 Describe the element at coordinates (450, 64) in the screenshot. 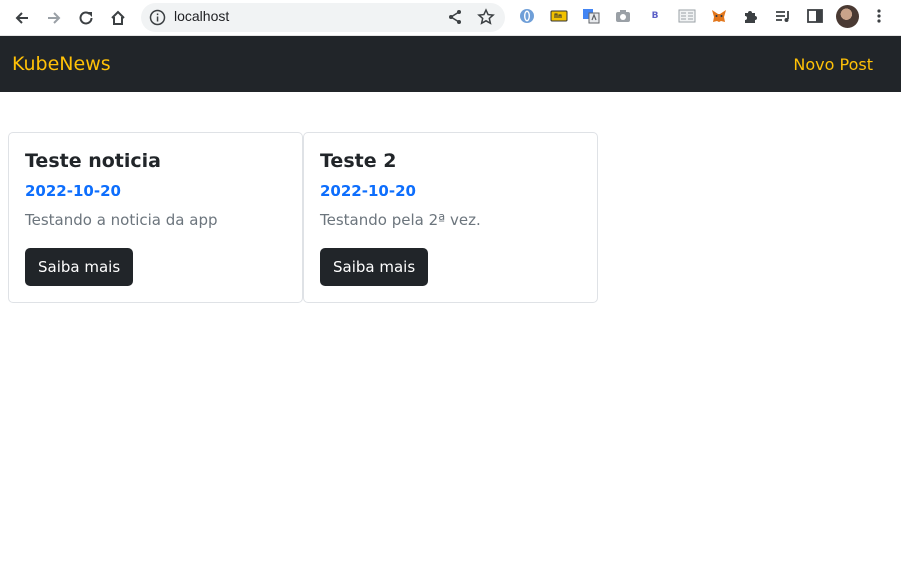

I see `navbar: KubeNews Novo Post` at that location.